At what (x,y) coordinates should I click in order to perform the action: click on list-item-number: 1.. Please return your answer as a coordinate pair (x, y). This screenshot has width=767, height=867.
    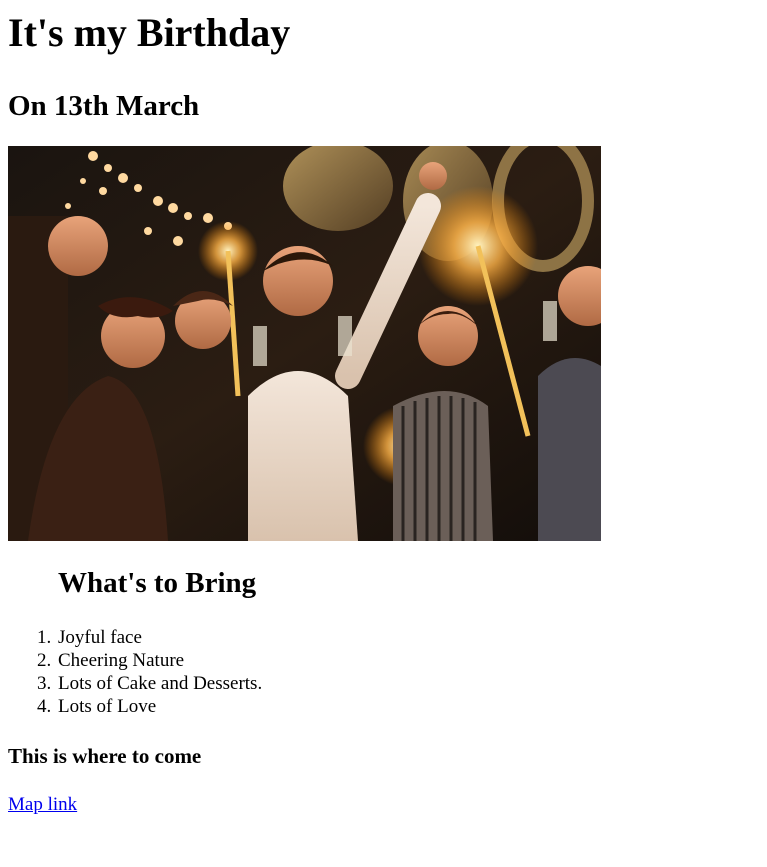
    Looking at the image, I should click on (44, 637).